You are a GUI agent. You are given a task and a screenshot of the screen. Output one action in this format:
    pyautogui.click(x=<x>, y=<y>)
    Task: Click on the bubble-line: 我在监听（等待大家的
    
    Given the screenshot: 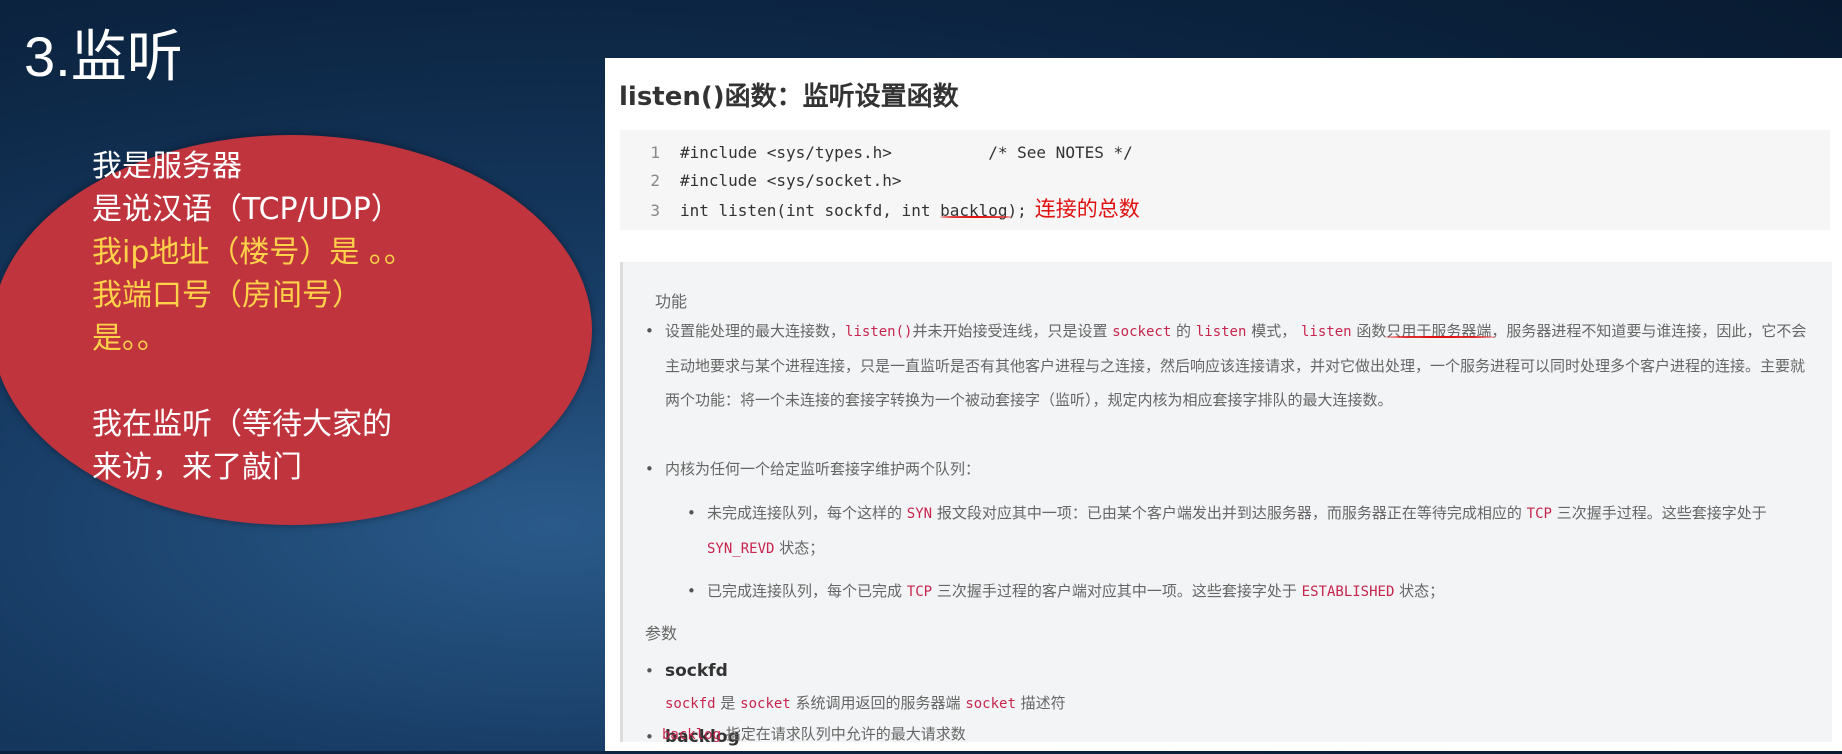 What is the action you would take?
    pyautogui.click(x=242, y=424)
    